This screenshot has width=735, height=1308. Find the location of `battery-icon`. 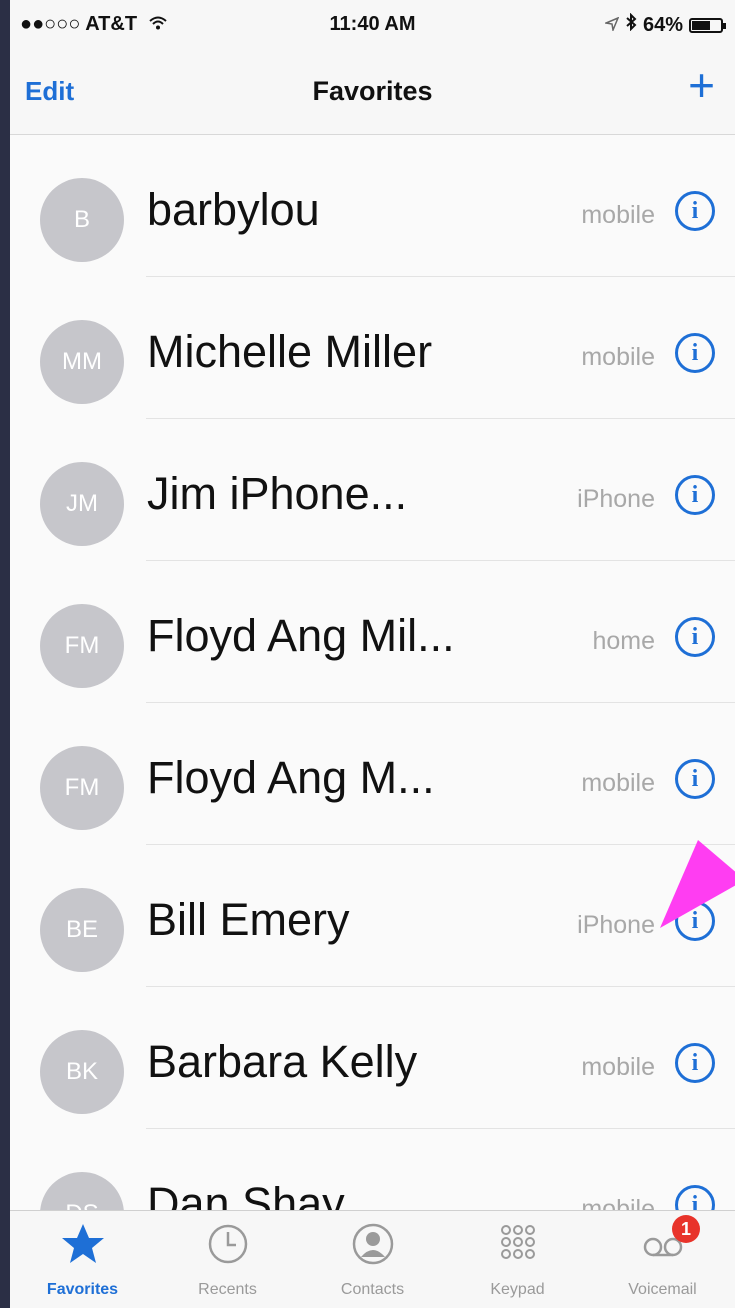

battery-icon is located at coordinates (707, 25).